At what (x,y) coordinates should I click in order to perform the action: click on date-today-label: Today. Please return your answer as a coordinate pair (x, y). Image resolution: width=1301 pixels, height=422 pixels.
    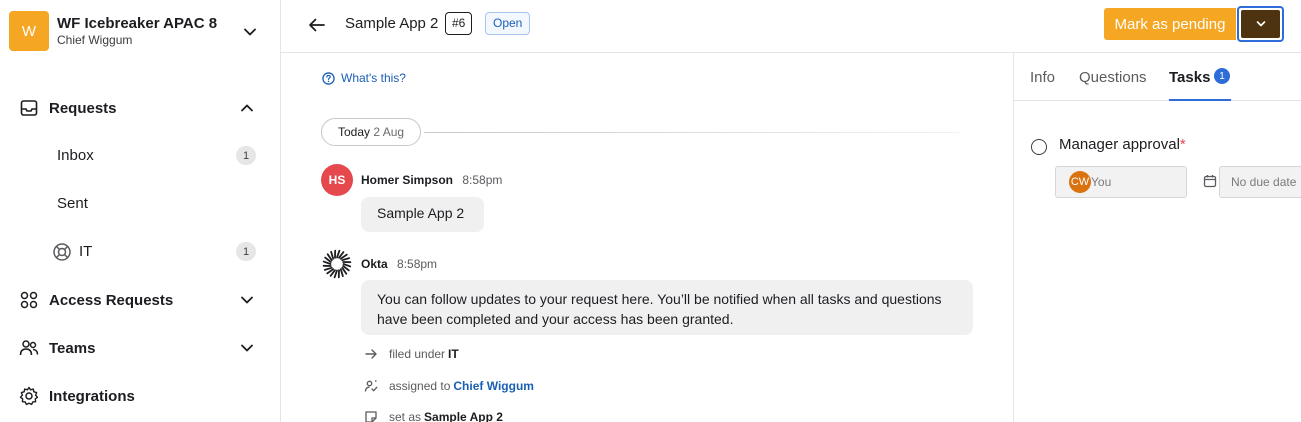
    Looking at the image, I should click on (354, 132).